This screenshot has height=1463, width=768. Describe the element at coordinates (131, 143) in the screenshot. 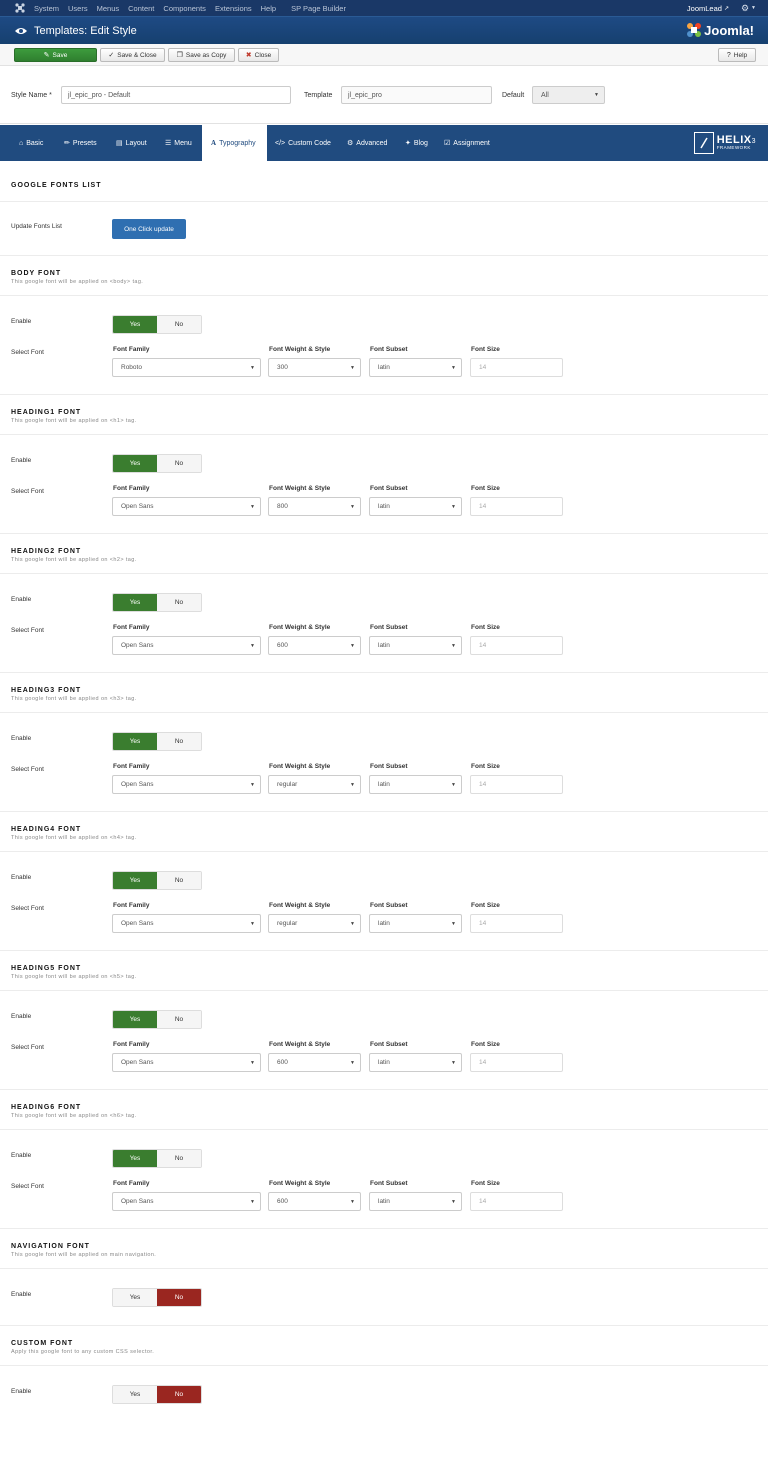

I see `tab-layout: ▤ Layout` at that location.